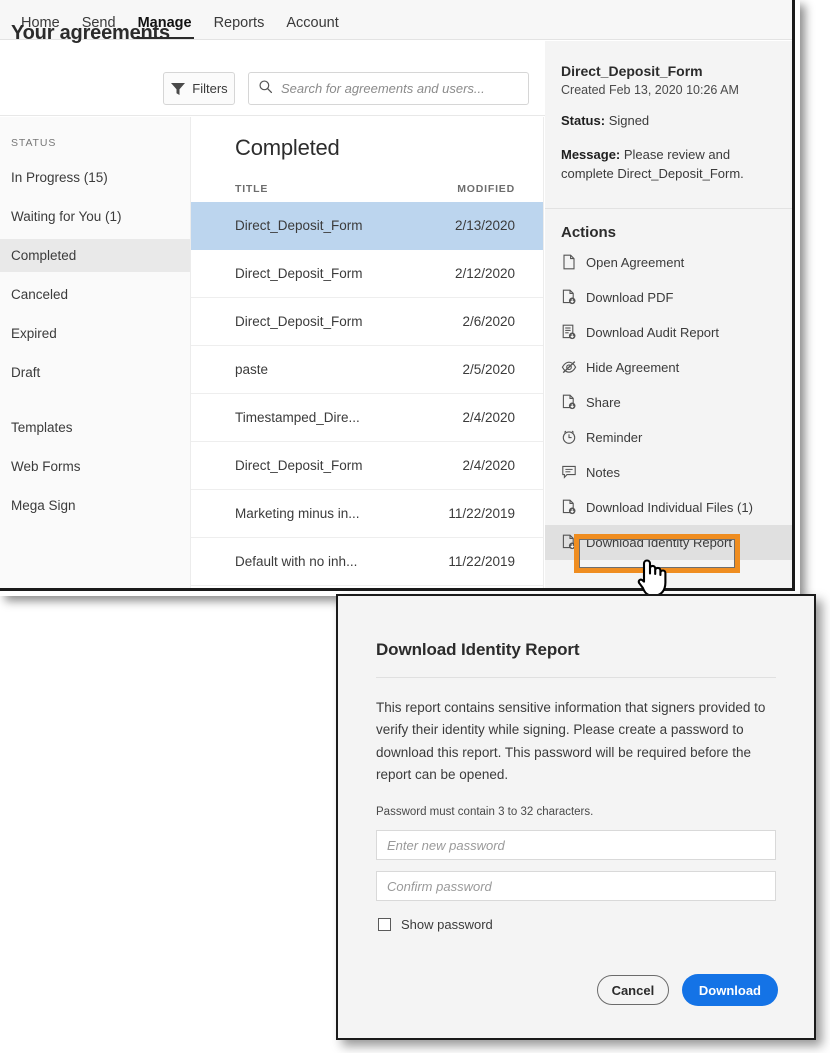  Describe the element at coordinates (90, 33) in the screenshot. I see `page-title: Your agreements` at that location.